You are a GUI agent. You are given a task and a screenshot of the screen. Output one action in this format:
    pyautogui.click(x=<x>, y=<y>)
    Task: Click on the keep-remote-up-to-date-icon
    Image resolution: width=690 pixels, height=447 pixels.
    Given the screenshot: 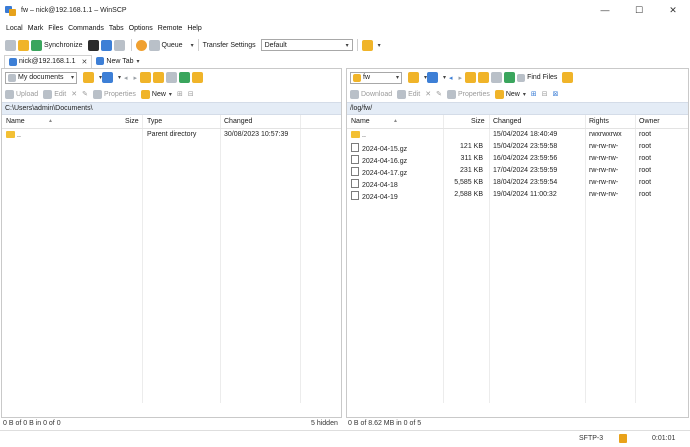 What is the action you would take?
    pyautogui.click(x=119, y=45)
    